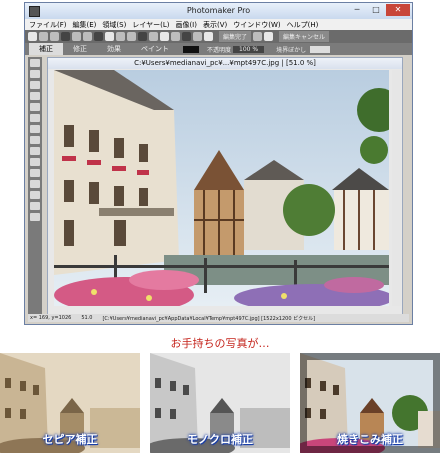 Image resolution: width=440 pixels, height=453 pixels. I want to click on opacity-field: 100 %, so click(249, 49).